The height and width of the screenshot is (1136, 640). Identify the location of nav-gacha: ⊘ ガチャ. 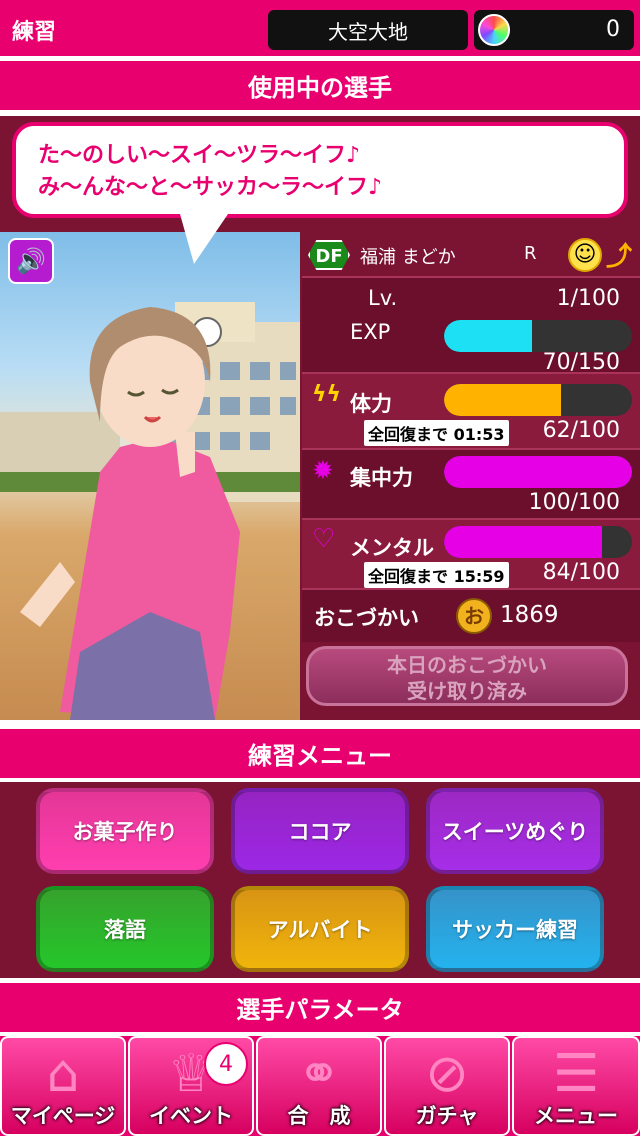
(447, 1086).